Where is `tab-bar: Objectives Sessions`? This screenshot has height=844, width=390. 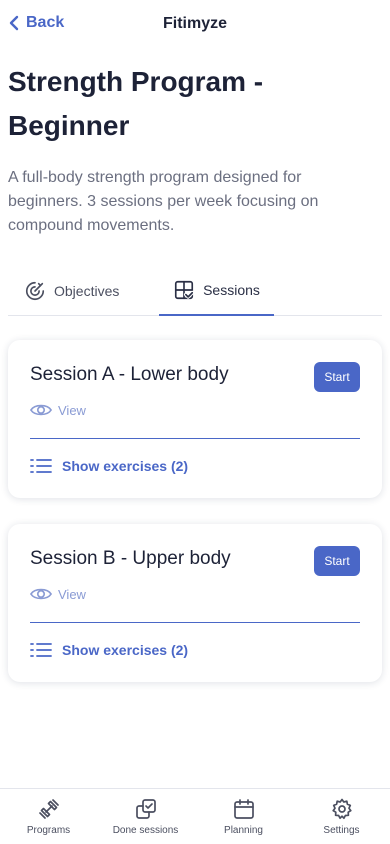
tab-bar: Objectives Sessions is located at coordinates (195, 291).